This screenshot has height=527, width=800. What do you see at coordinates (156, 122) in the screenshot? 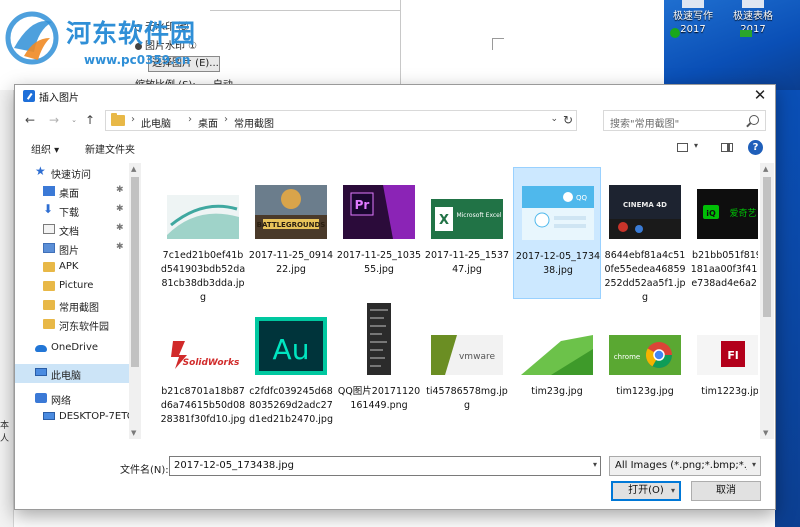
I see `breadcrumb-this-pc: 此电脑` at bounding box center [156, 122].